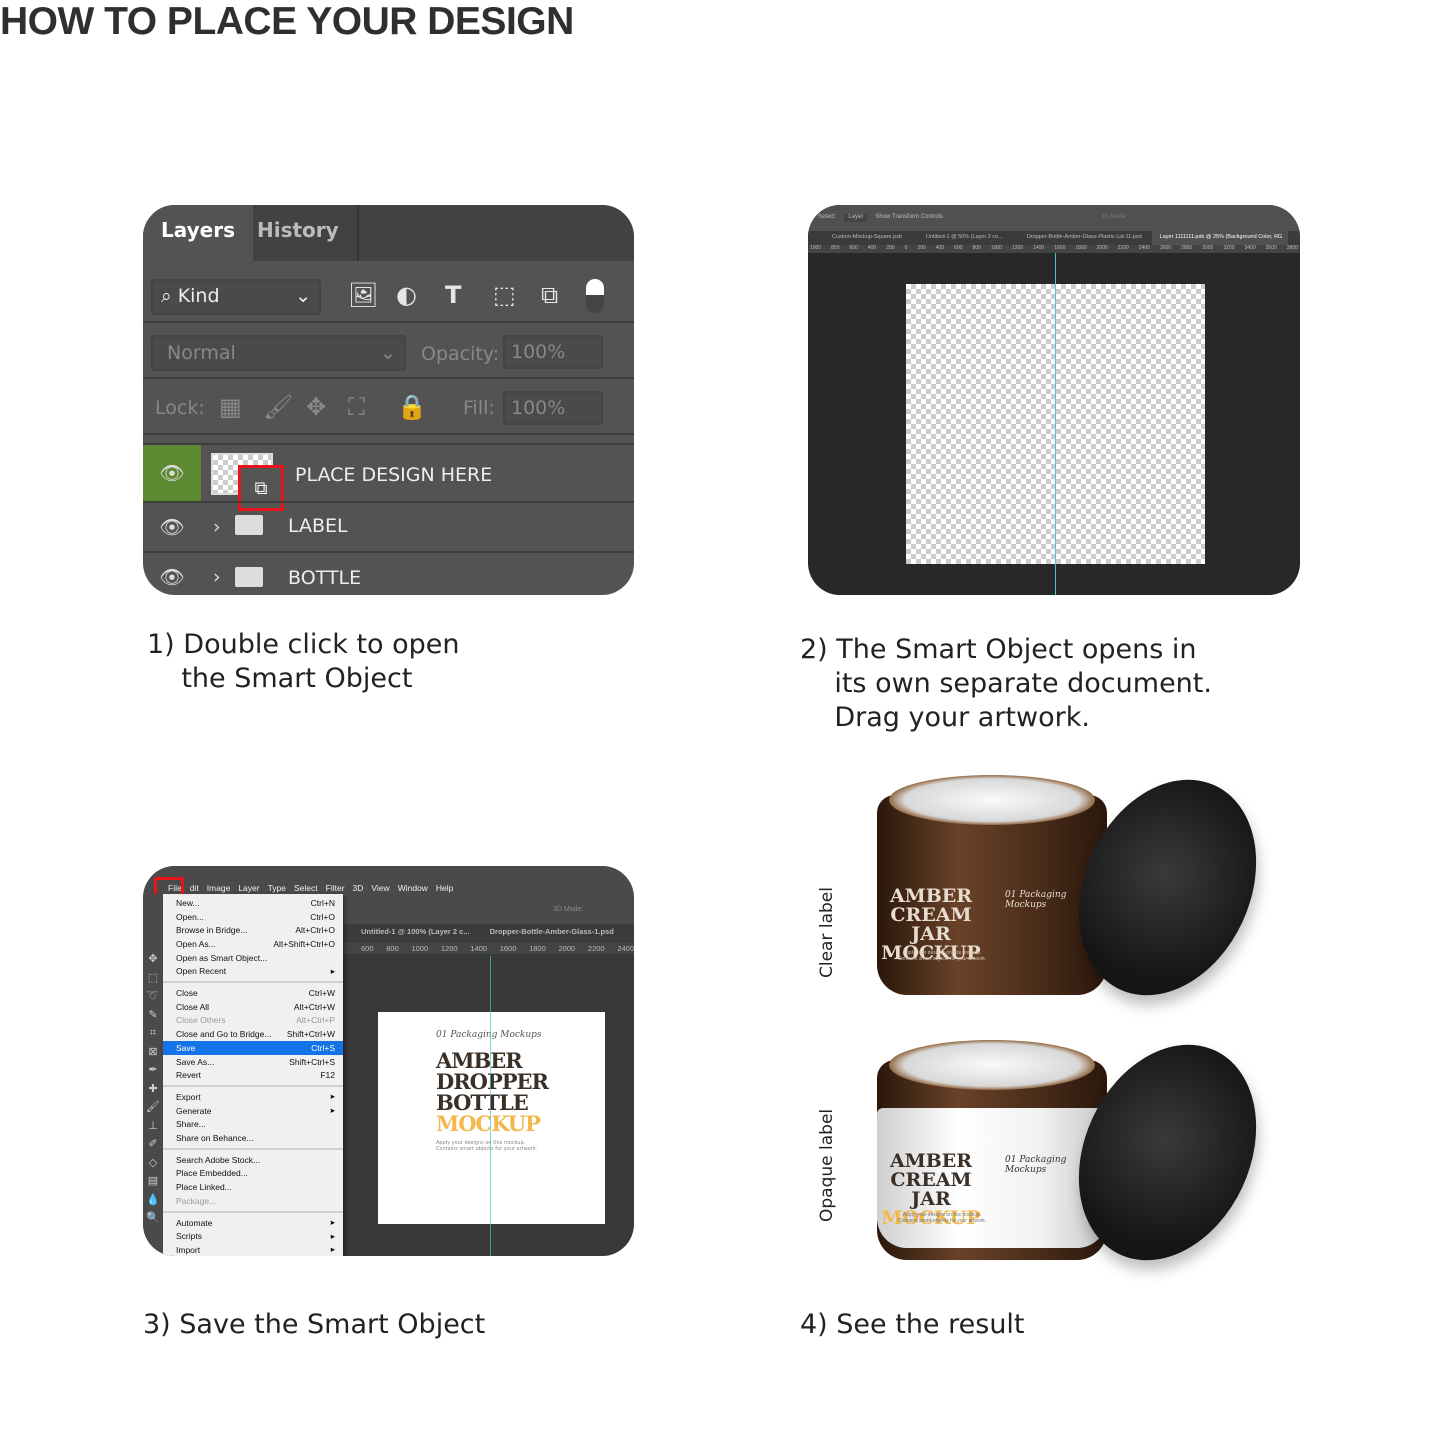 This screenshot has width=1445, height=1445. I want to click on smart-object-filter-icon: ⧉, so click(549, 295).